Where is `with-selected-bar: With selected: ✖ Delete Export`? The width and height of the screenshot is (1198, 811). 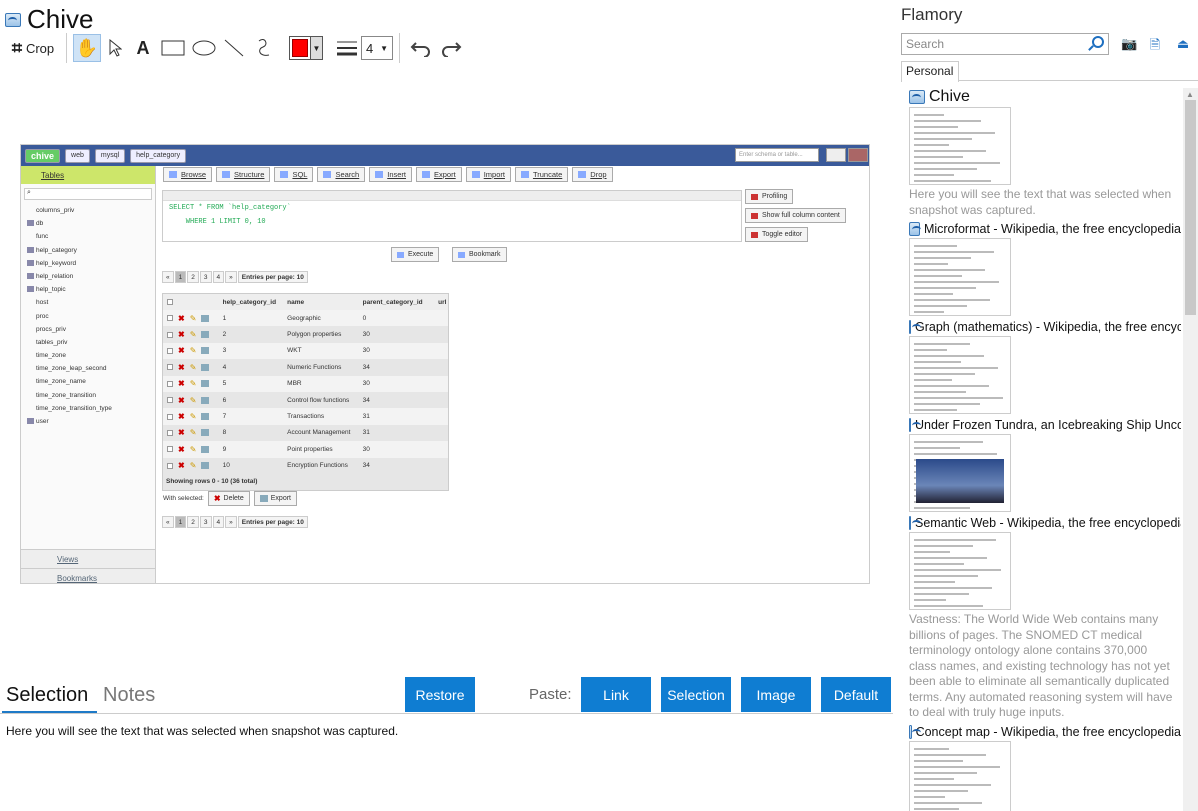
with-selected-bar: With selected: ✖ Delete Export is located at coordinates (230, 498).